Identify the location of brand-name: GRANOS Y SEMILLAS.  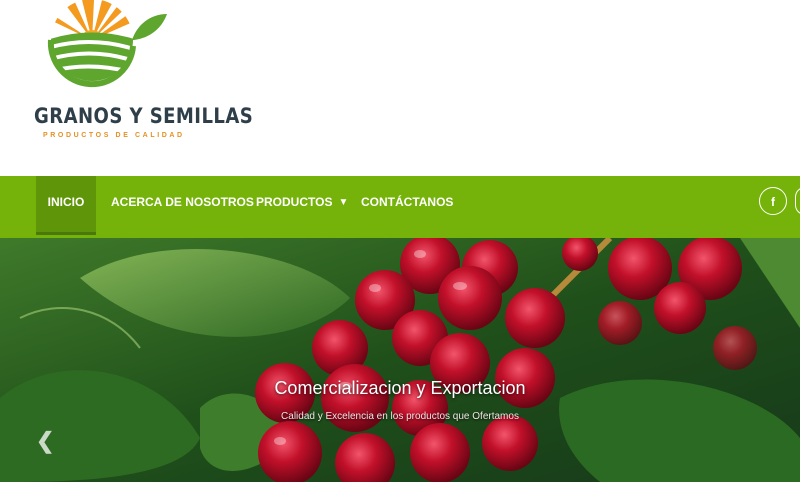
(144, 116).